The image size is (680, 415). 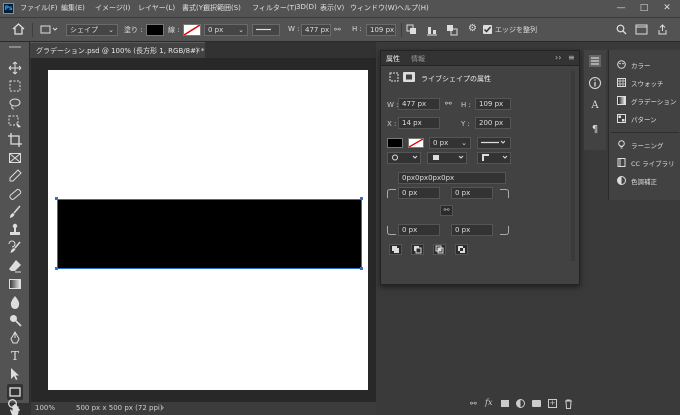 What do you see at coordinates (595, 83) in the screenshot?
I see `info-icon` at bounding box center [595, 83].